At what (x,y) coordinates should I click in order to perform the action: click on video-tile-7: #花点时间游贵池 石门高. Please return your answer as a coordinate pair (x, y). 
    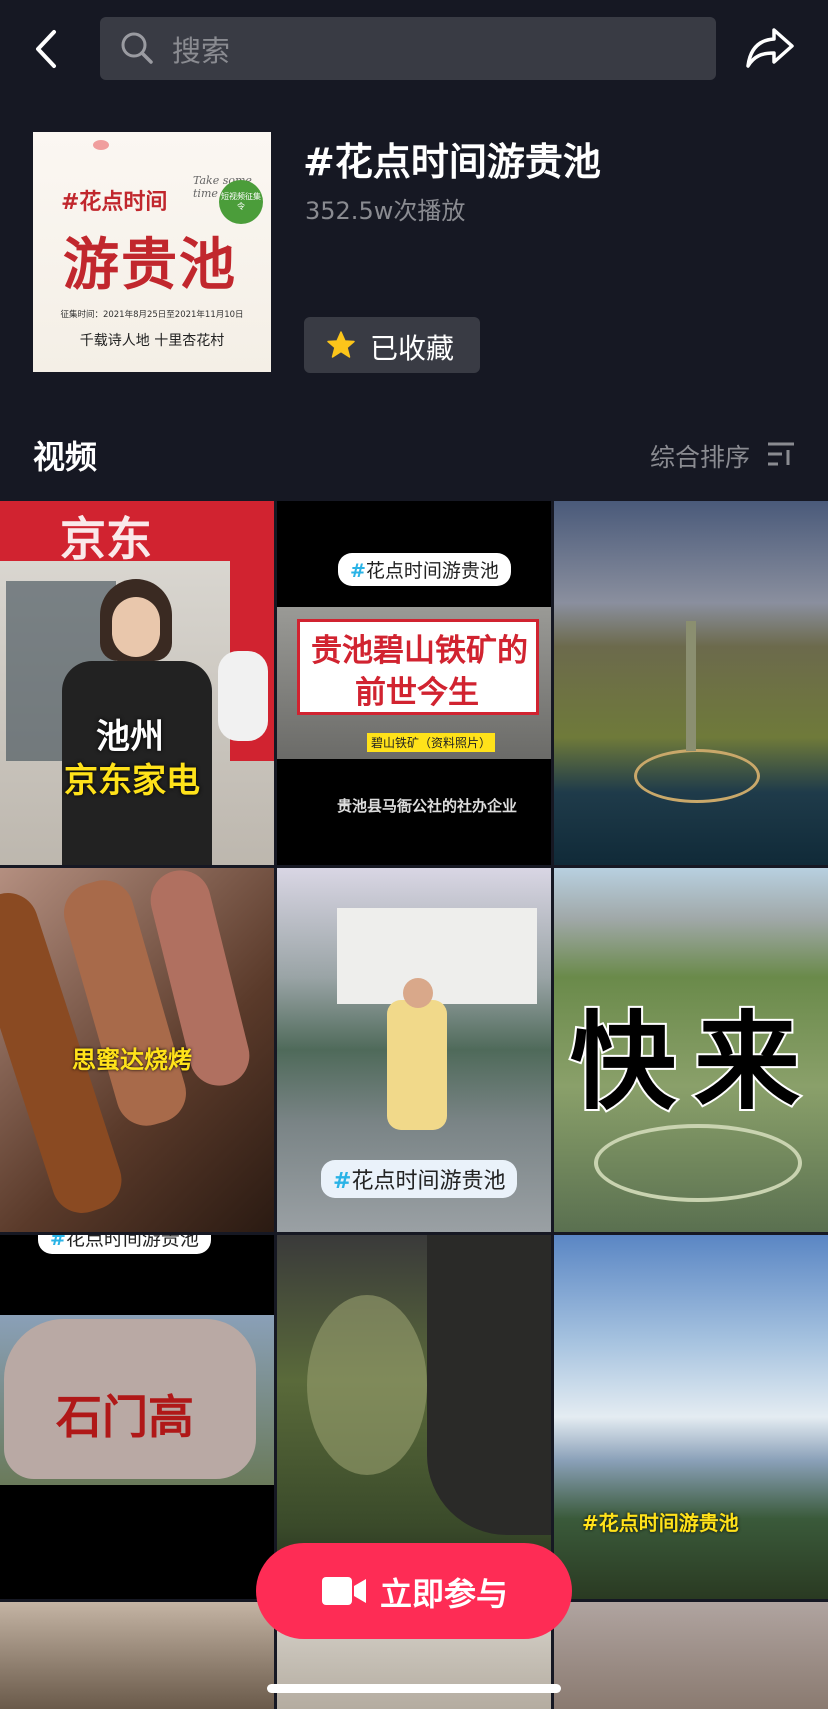
    Looking at the image, I should click on (137, 1417).